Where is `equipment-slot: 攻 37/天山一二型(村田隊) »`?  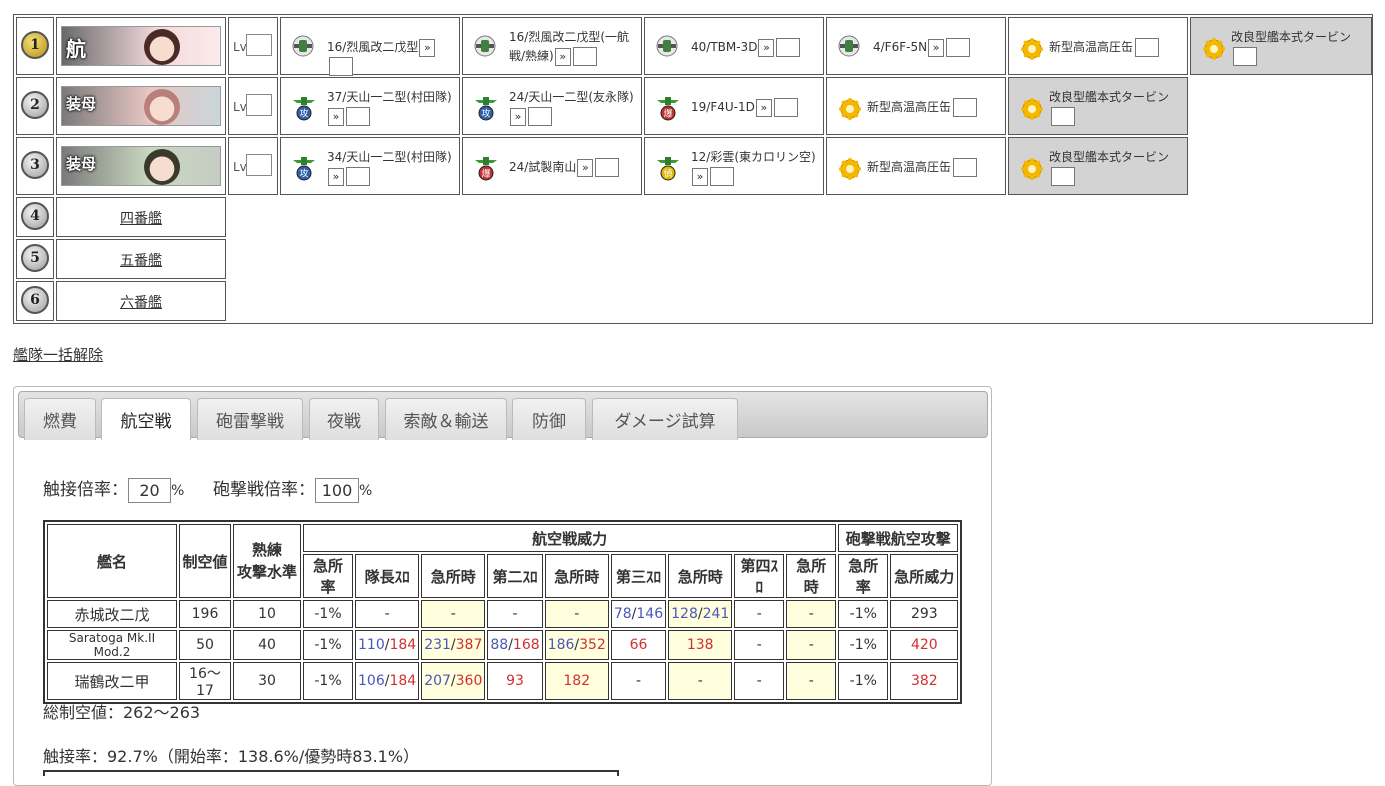 equipment-slot: 攻 37/天山一二型(村田隊) » is located at coordinates (370, 106).